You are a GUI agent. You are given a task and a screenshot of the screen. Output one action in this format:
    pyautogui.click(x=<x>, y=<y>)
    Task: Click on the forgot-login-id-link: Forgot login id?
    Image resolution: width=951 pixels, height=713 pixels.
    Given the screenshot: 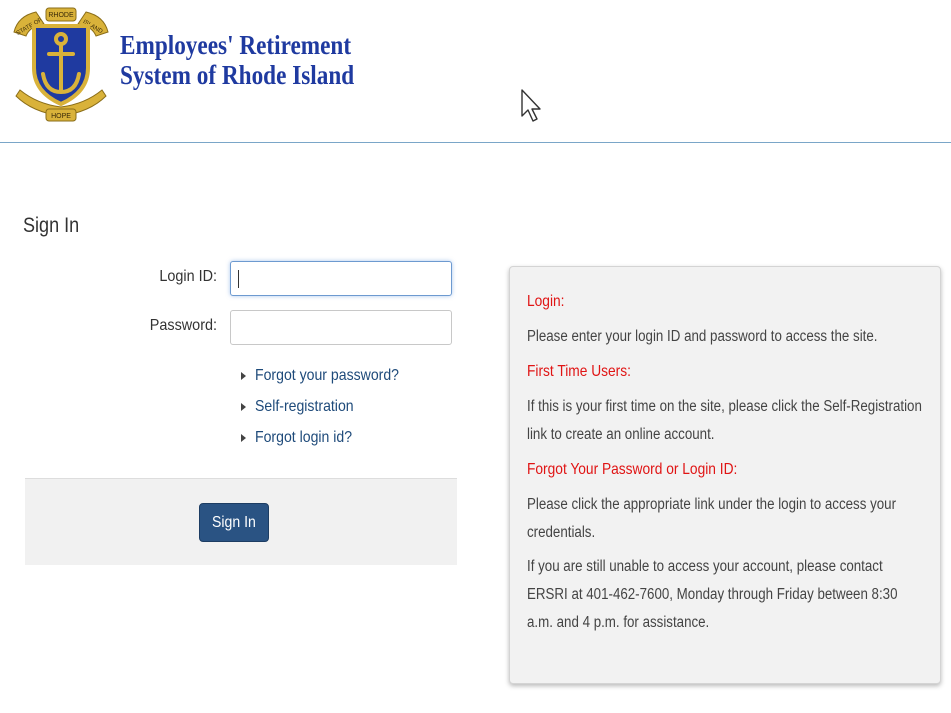 What is the action you would take?
    pyautogui.click(x=303, y=438)
    